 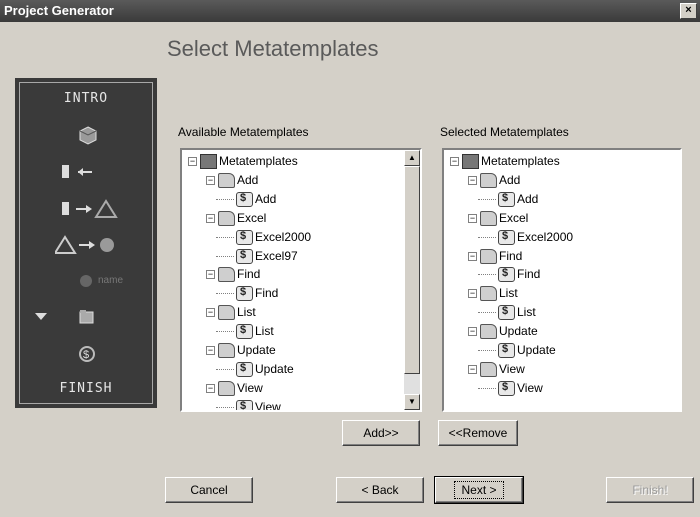 I want to click on tree-item-label: Excel2000, so click(x=283, y=236).